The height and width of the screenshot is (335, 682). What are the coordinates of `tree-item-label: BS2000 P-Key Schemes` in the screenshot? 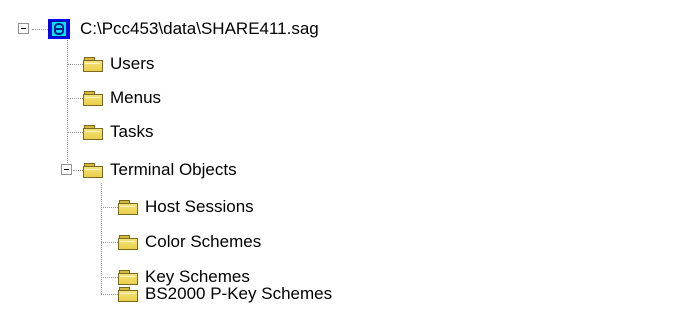 It's located at (239, 293).